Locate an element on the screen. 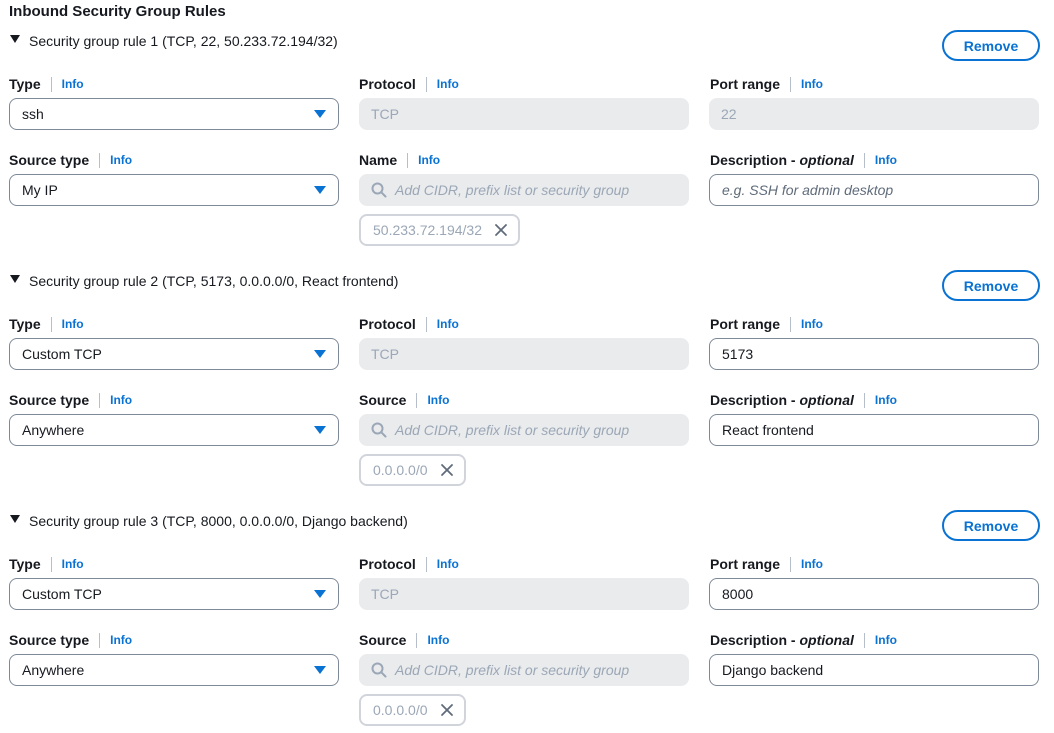 The width and height of the screenshot is (1054, 733). source-label-row: Source Info is located at coordinates (404, 640).